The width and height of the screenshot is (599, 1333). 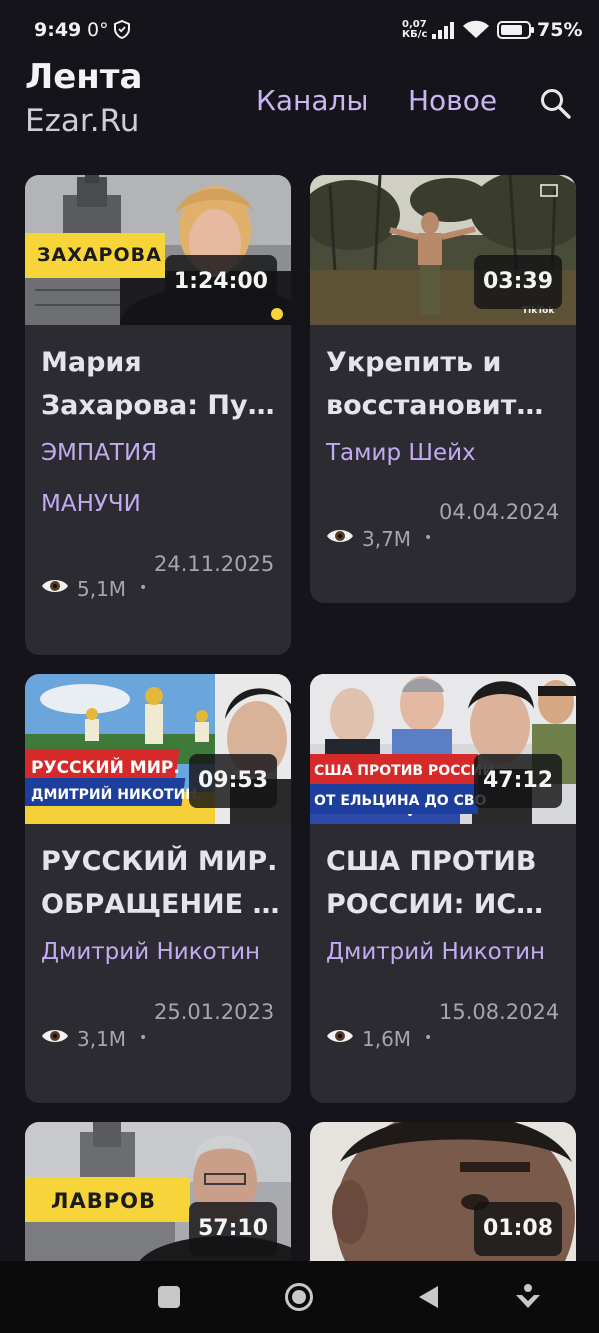 What do you see at coordinates (159, 861) in the screenshot?
I see `video-title-line: РУССКИЙ МИР.` at bounding box center [159, 861].